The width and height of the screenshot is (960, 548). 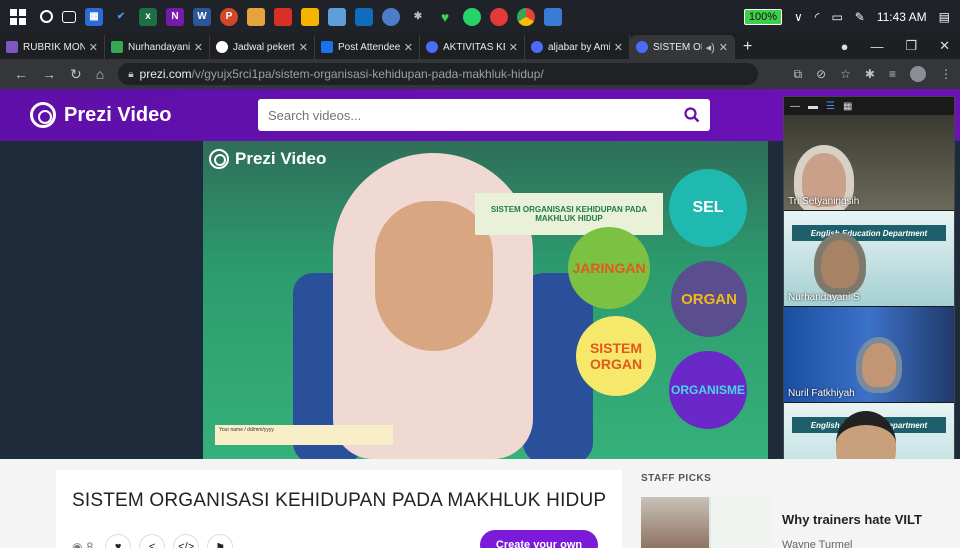 I want to click on staff-pick-title: Why trainers hate VILT, so click(x=857, y=520).